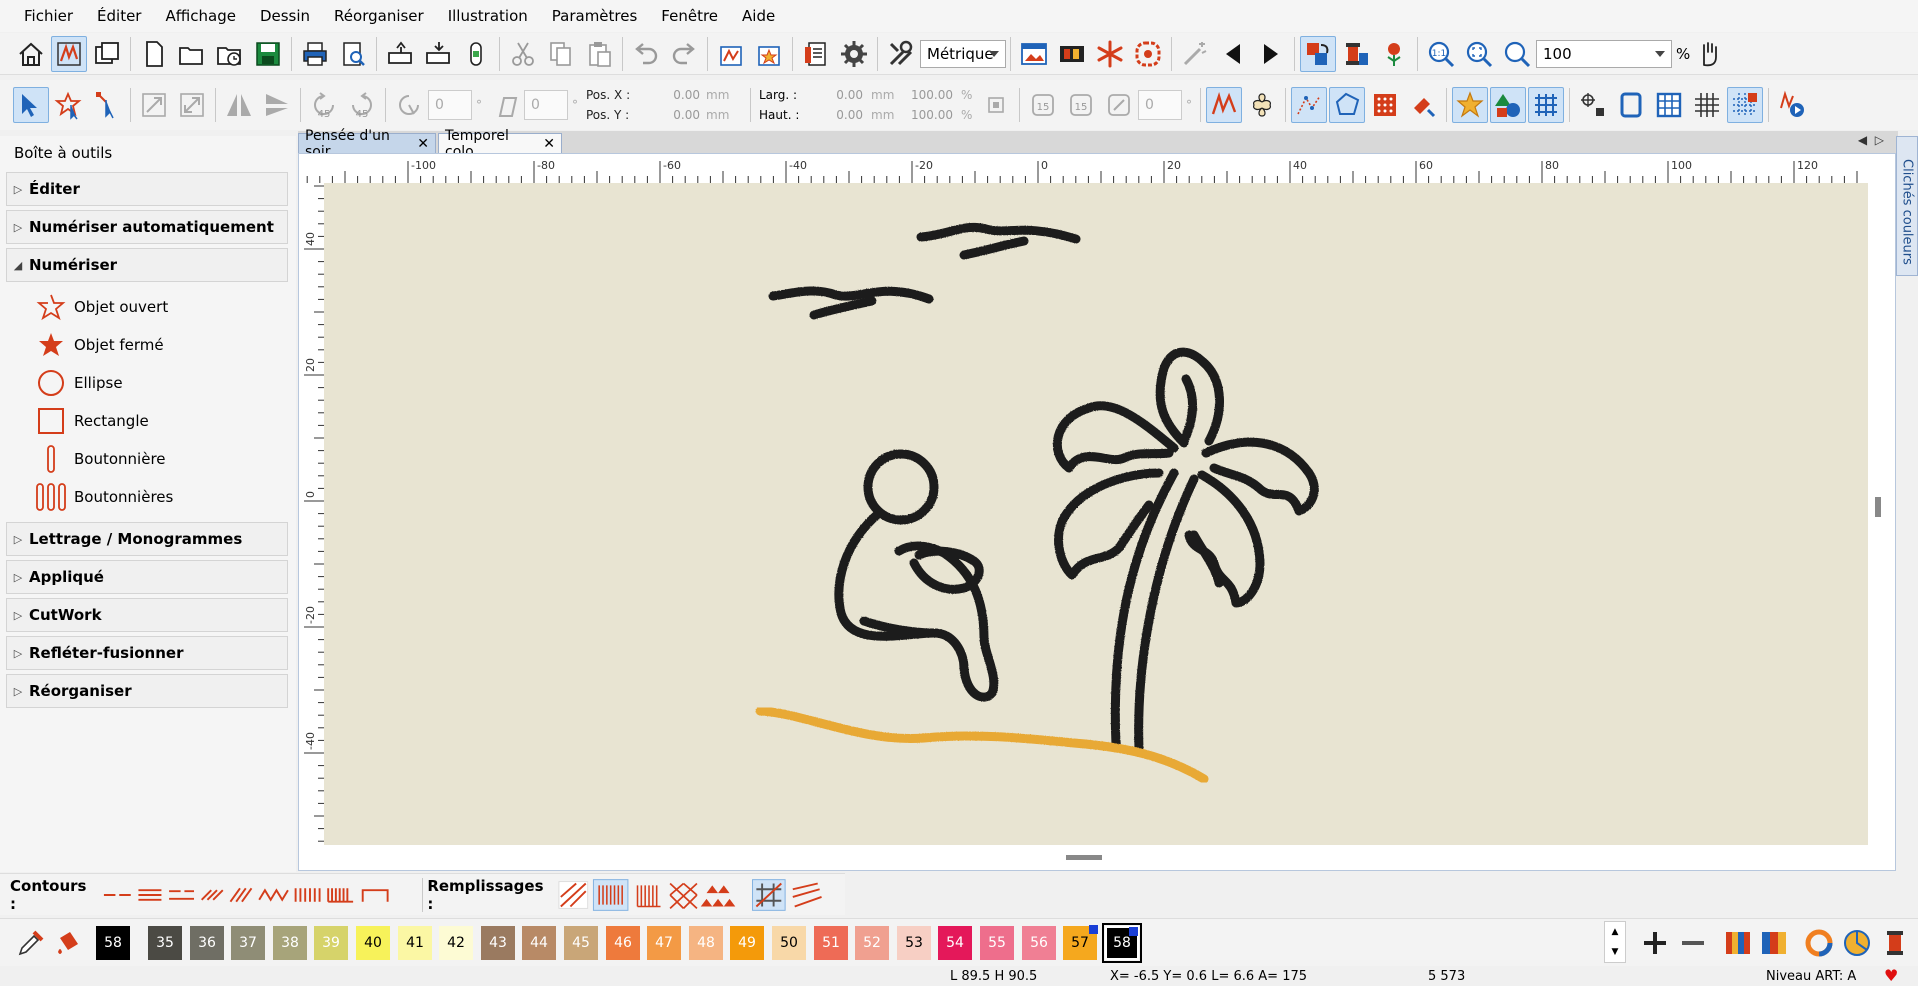  What do you see at coordinates (290, 943) in the screenshot?
I see `color-swatch-38: 38` at bounding box center [290, 943].